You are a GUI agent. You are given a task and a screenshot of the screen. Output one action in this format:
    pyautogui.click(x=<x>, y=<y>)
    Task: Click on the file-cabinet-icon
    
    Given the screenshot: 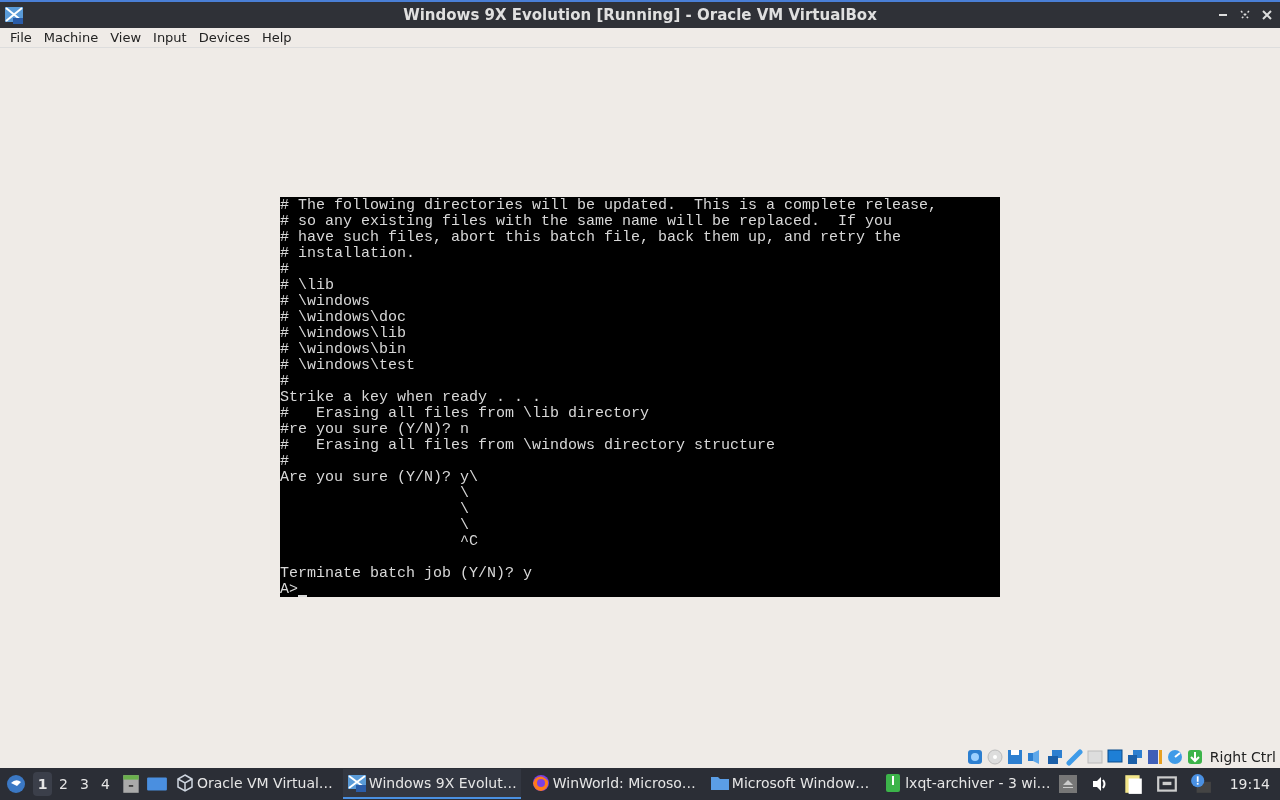 What is the action you would take?
    pyautogui.click(x=131, y=784)
    